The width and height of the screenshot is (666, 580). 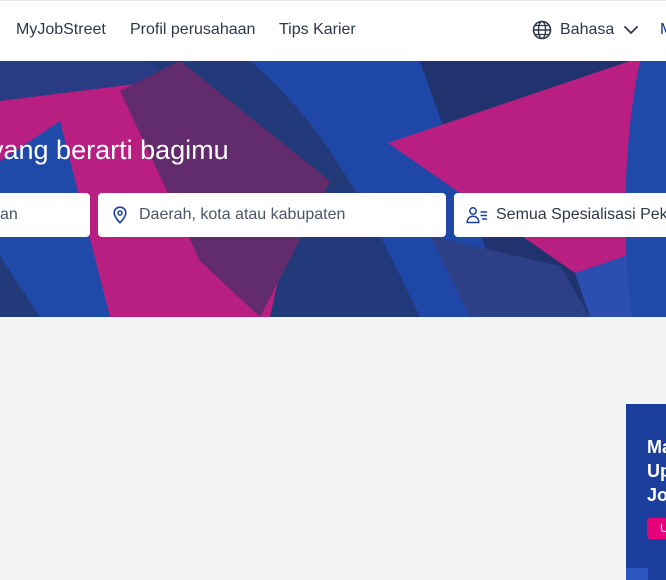 I want to click on promo-button: U, so click(x=656, y=528).